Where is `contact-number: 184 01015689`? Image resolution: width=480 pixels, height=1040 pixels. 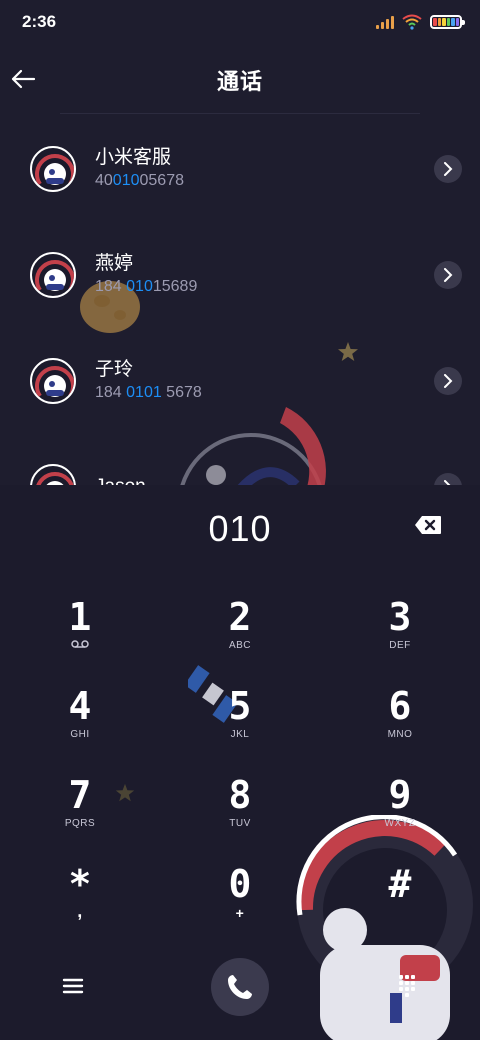
contact-number: 184 01015689 is located at coordinates (146, 286).